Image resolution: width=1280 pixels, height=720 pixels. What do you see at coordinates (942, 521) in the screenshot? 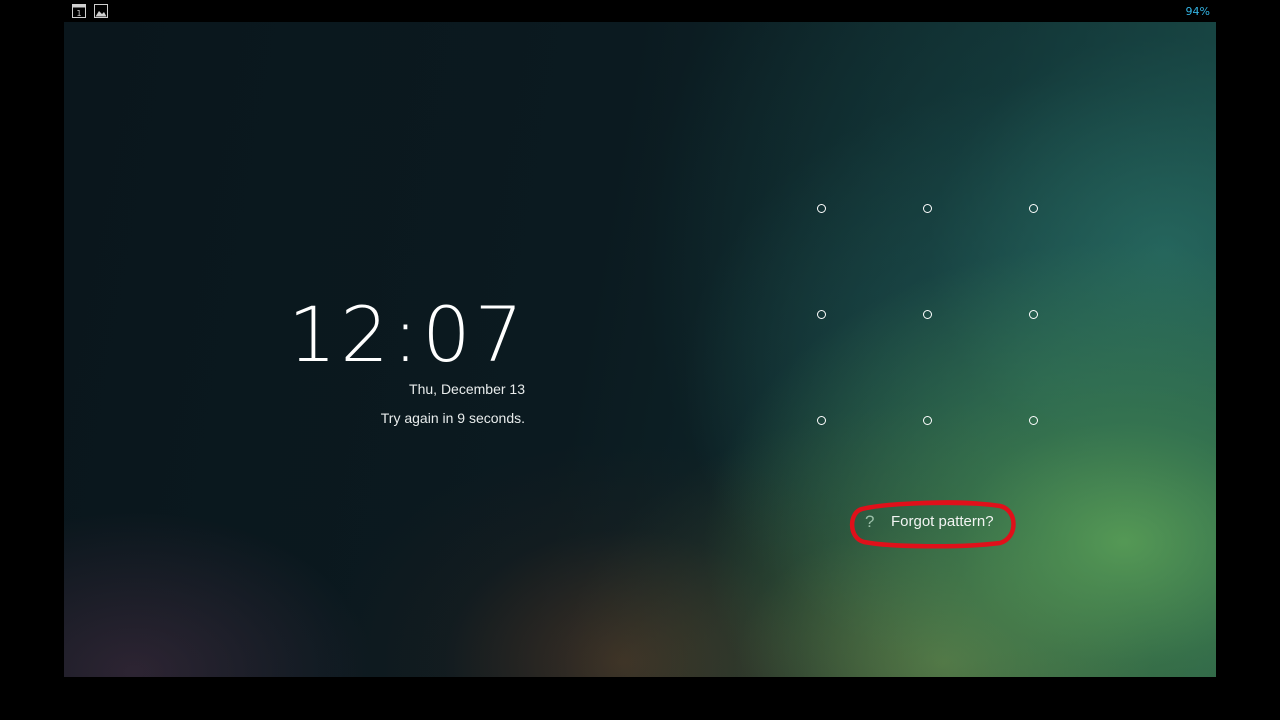
I see `forgot-pattern-label: Forgot pattern?` at bounding box center [942, 521].